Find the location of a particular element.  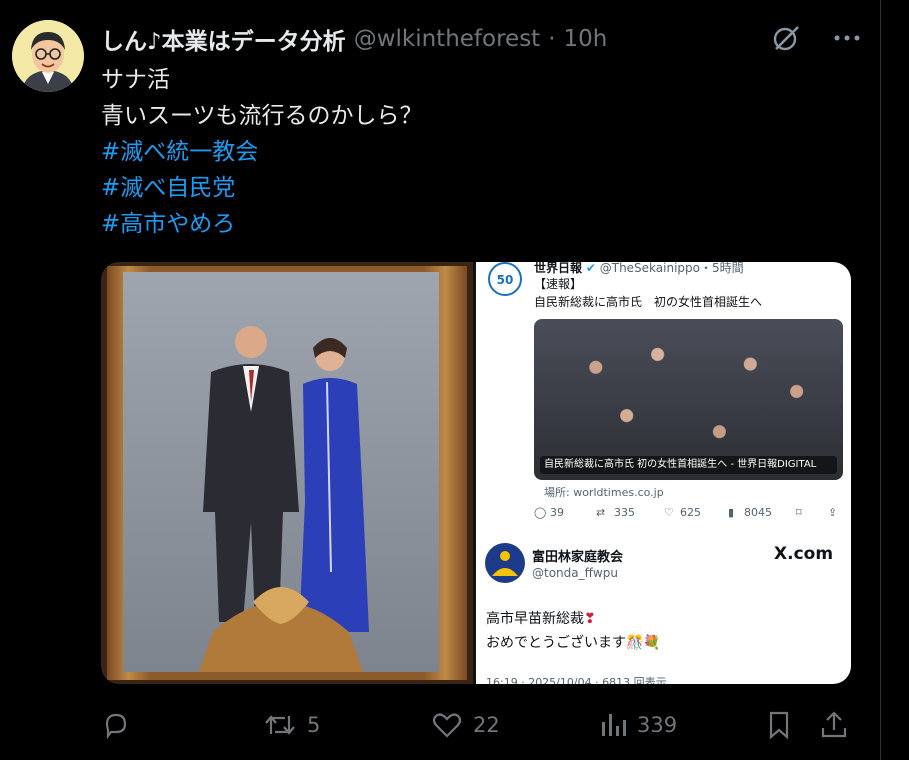

tweet-action-bar: 5 22 339 is located at coordinates (476, 725).